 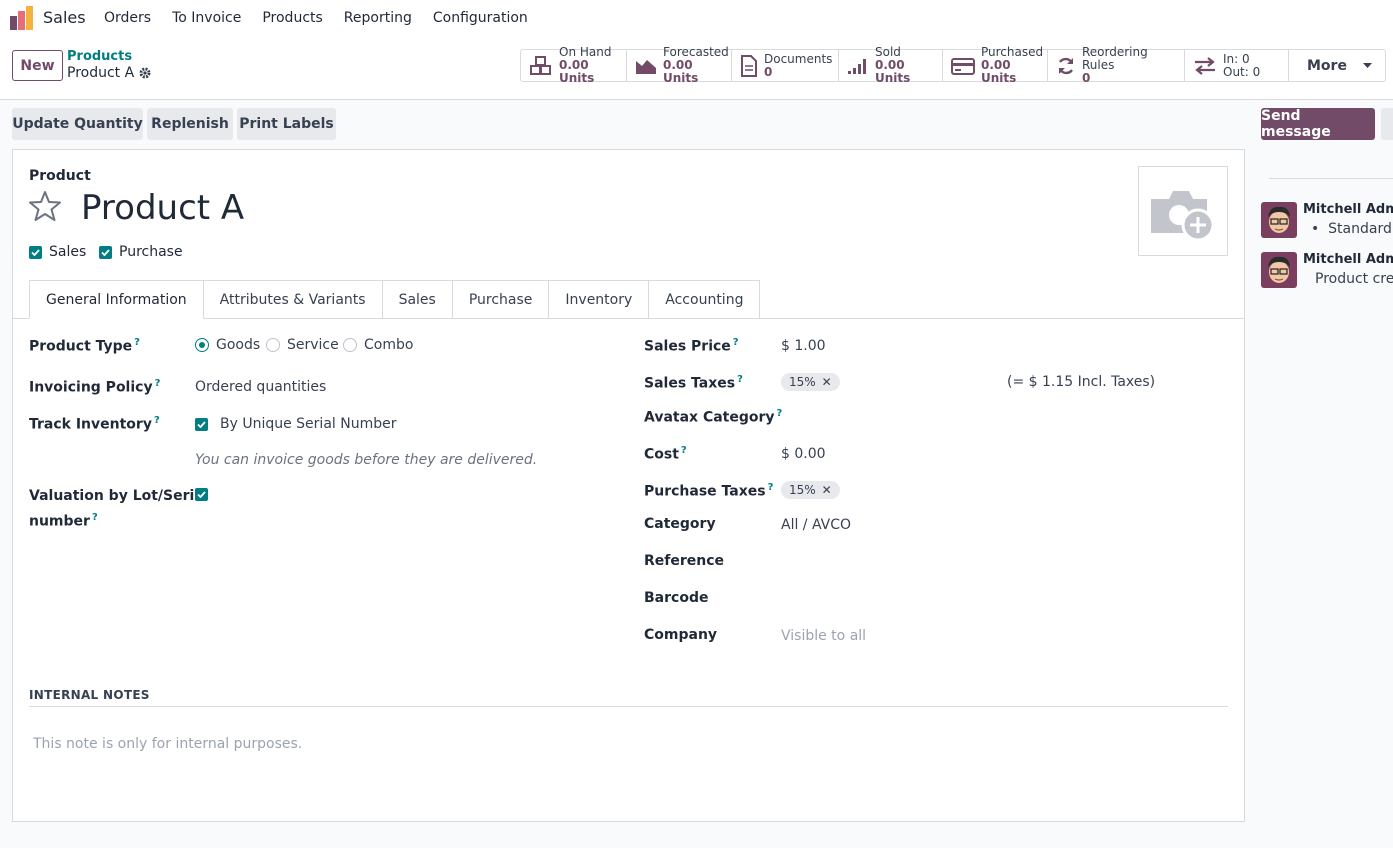 I want to click on menu-orders: Orders, so click(x=127, y=18).